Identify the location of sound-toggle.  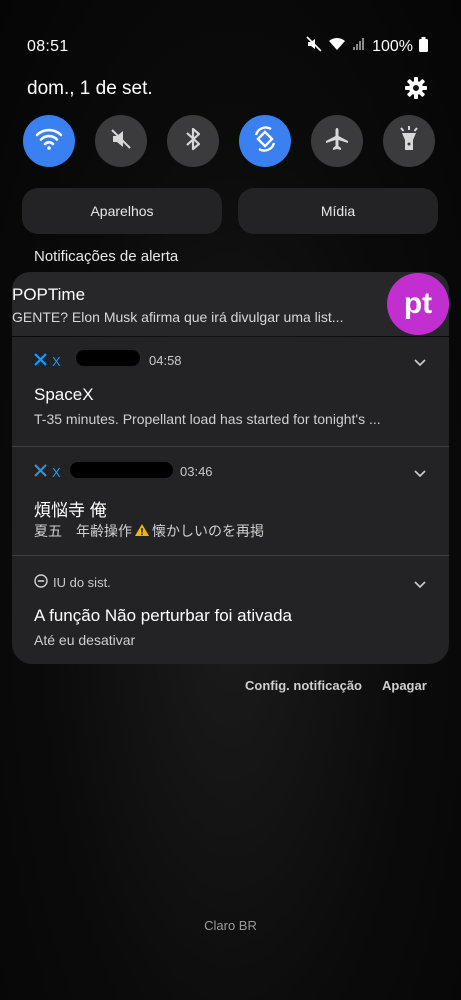
(121, 141).